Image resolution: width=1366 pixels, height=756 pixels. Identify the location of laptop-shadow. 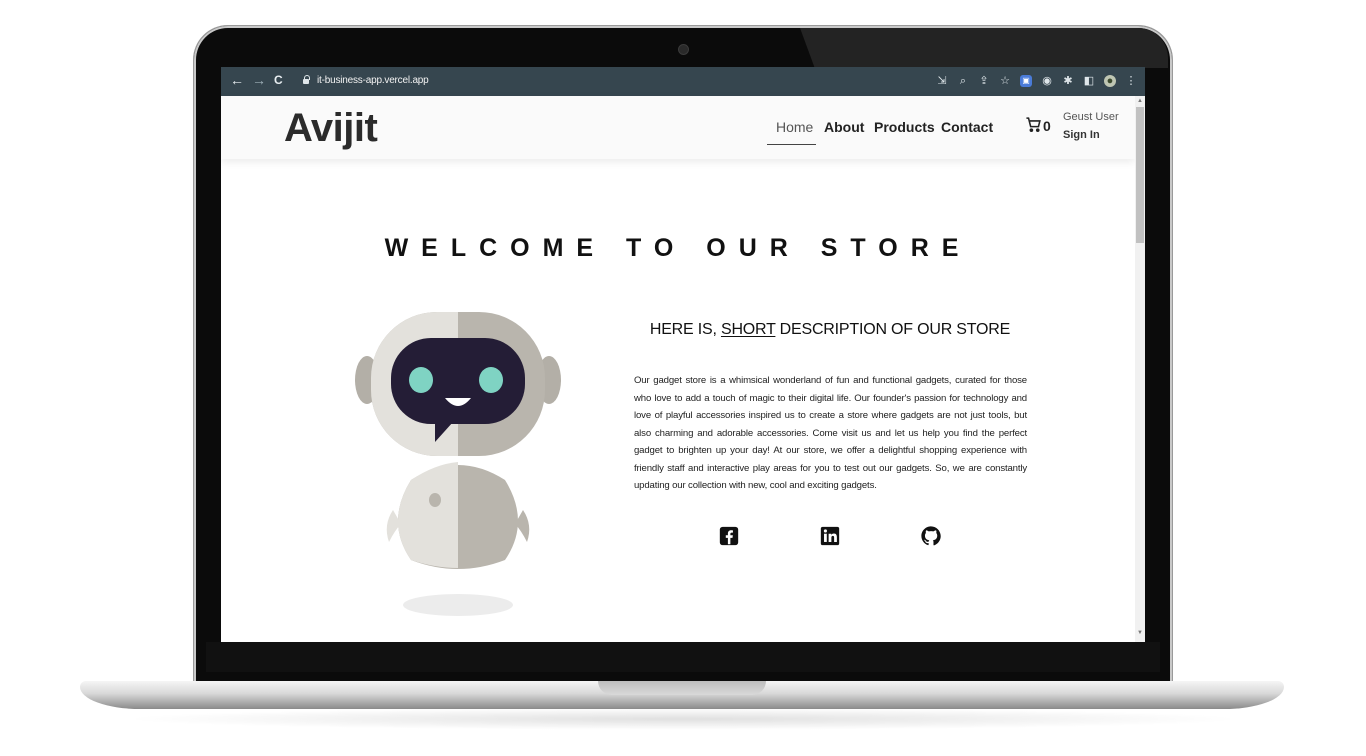
(683, 719).